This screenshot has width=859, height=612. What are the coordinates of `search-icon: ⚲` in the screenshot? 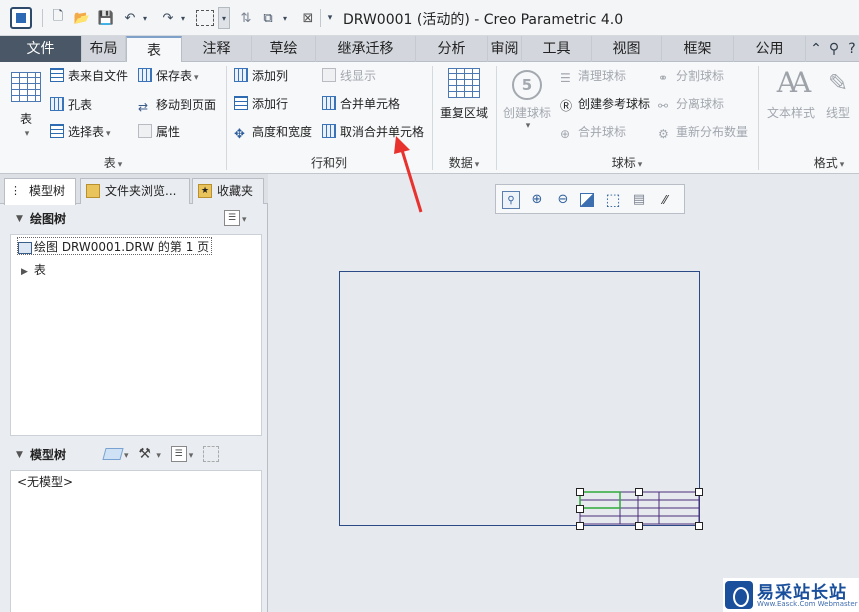 It's located at (834, 49).